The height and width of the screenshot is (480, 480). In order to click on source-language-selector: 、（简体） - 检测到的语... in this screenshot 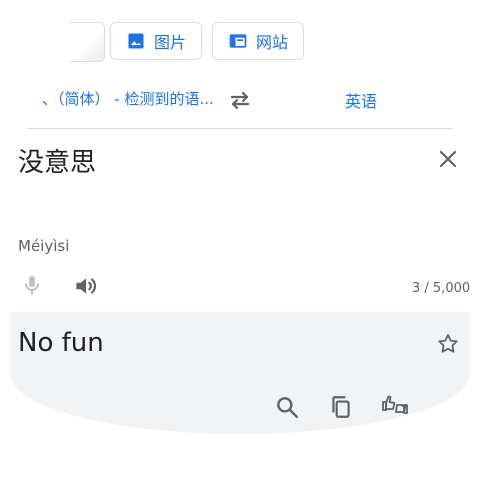, I will do `click(128, 98)`.